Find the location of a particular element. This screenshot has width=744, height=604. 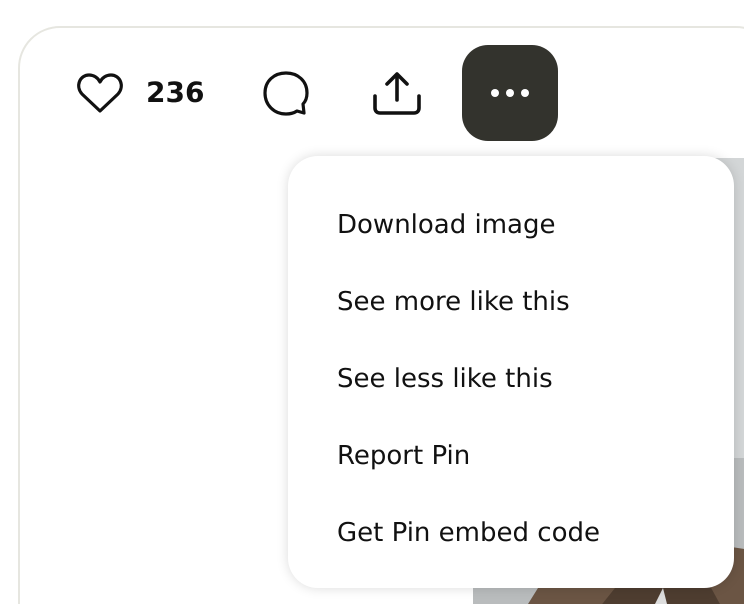

like-button is located at coordinates (100, 93).